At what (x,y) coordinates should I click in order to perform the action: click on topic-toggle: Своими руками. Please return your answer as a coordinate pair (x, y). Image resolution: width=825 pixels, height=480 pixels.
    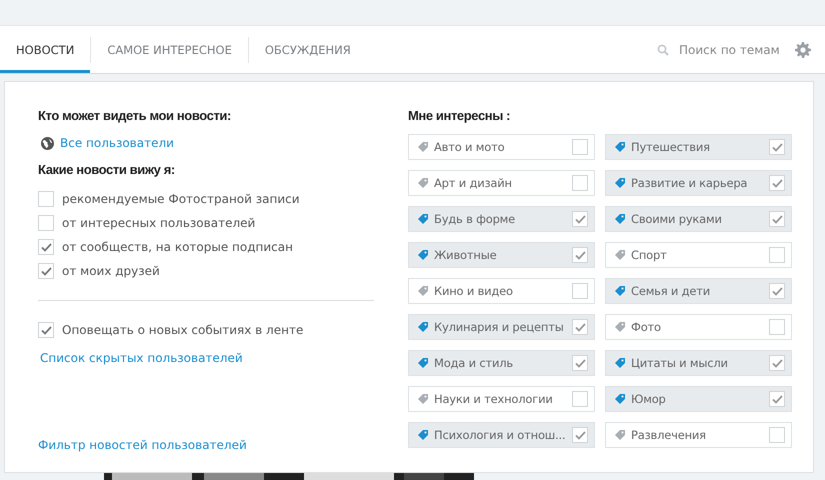
    Looking at the image, I should click on (698, 219).